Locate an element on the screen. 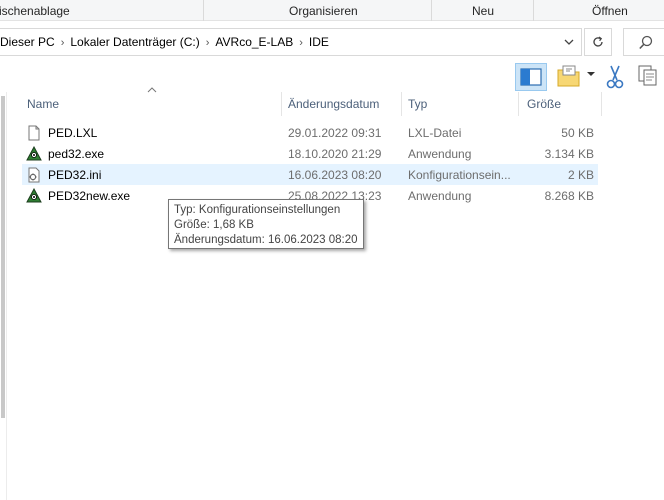 The height and width of the screenshot is (500, 664). file-row: PED.LXL 29.01.2022 09:31 LXL-Datei 50 KB is located at coordinates (310, 132).